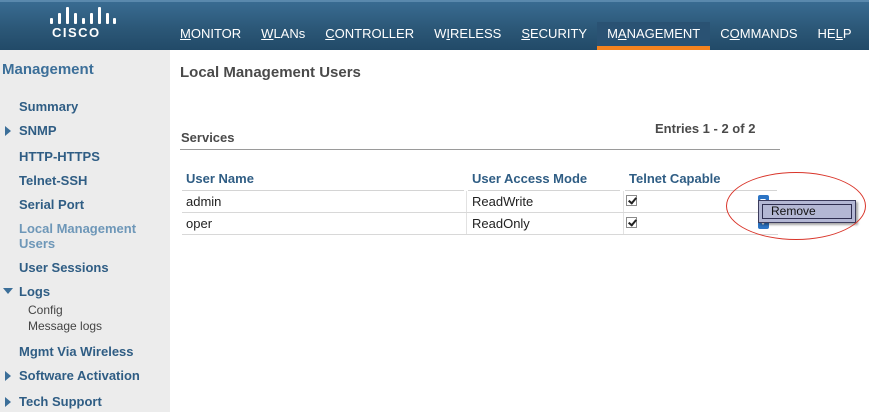 The width and height of the screenshot is (869, 412). I want to click on sidebar-title: Management, so click(48, 69).